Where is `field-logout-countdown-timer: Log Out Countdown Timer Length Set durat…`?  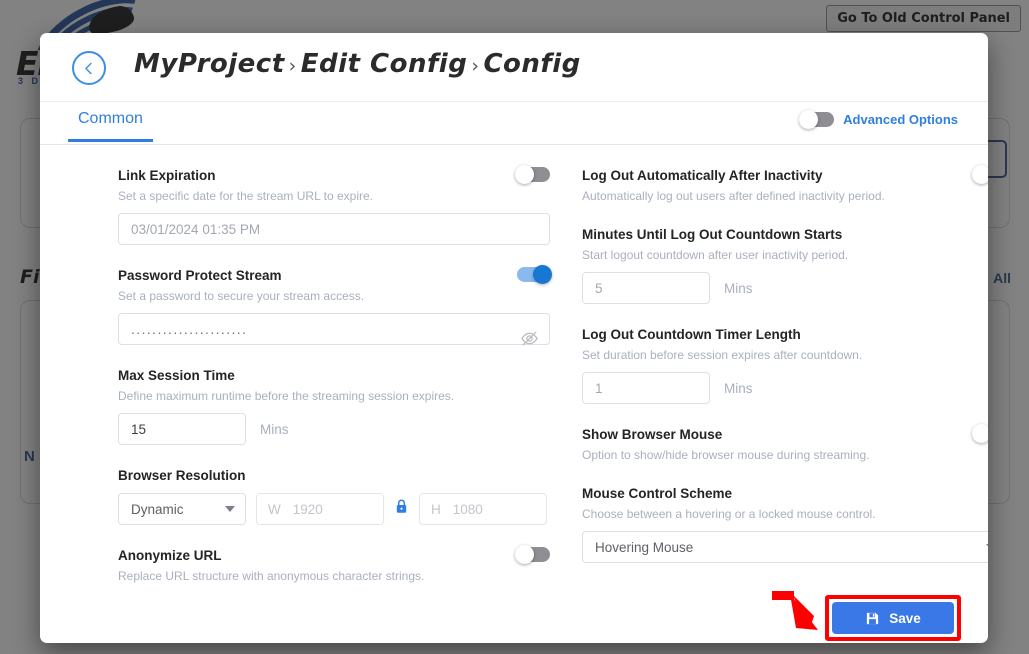 field-logout-countdown-timer: Log Out Countdown Timer Length Set durat… is located at coordinates (785, 365).